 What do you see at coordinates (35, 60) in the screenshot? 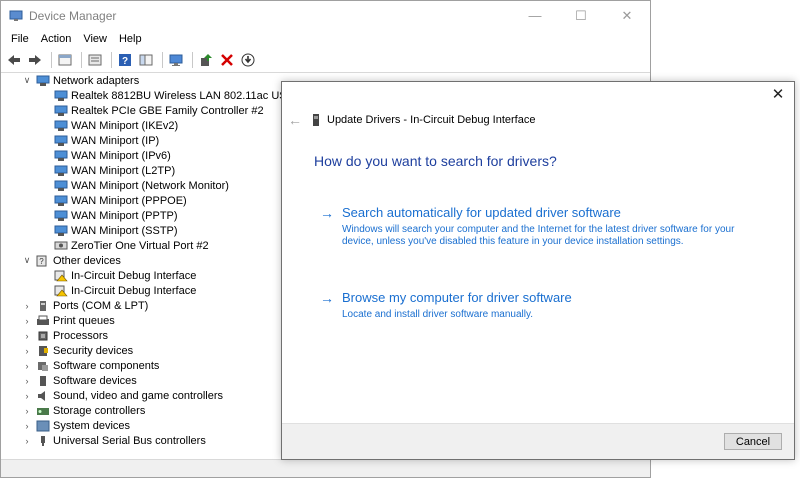
I see `forward-arrow-icon` at bounding box center [35, 60].